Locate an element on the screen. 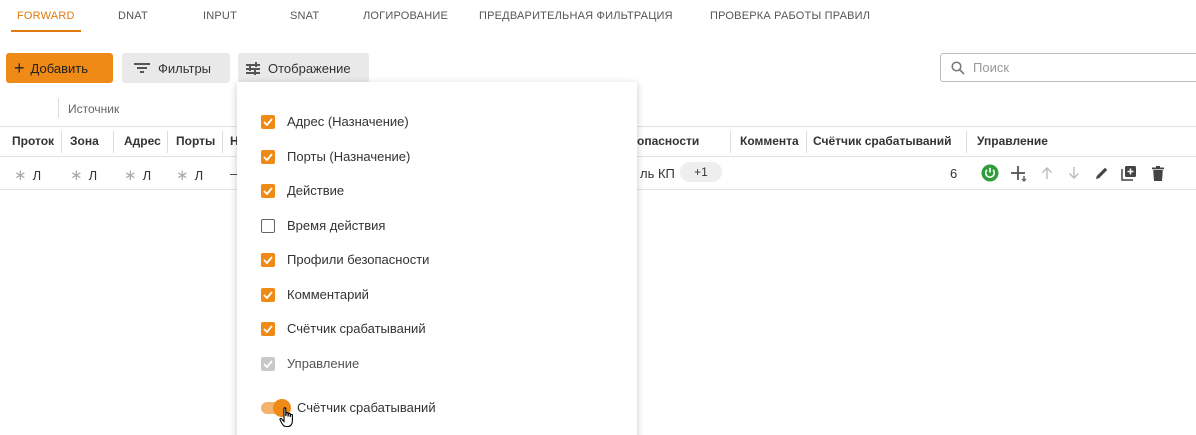 The image size is (1196, 435). add-button-label: Добавить is located at coordinates (59, 68).